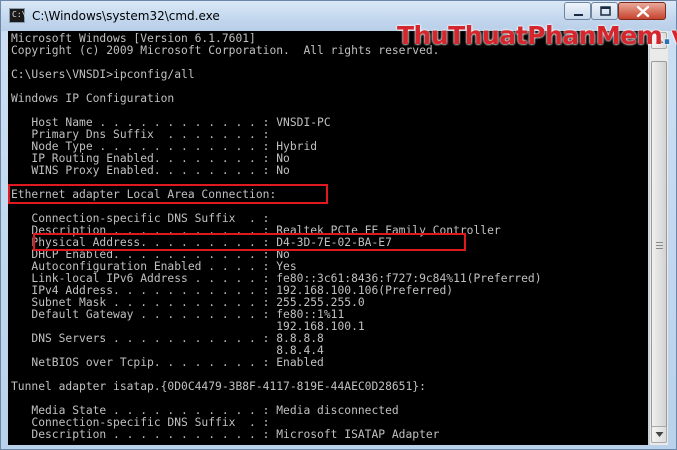 This screenshot has height=450, width=677. I want to click on watermark-text: ThuThuatPhanMem, so click(530, 35).